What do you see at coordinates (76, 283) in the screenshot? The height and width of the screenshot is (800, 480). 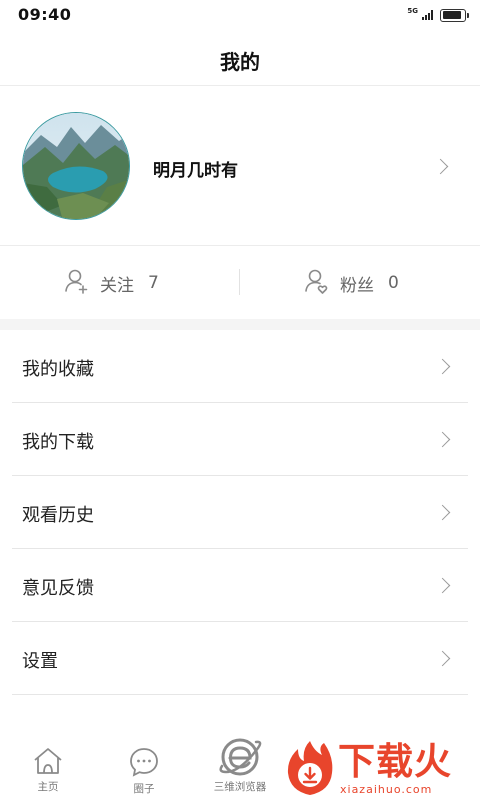 I see `user-add-icon` at bounding box center [76, 283].